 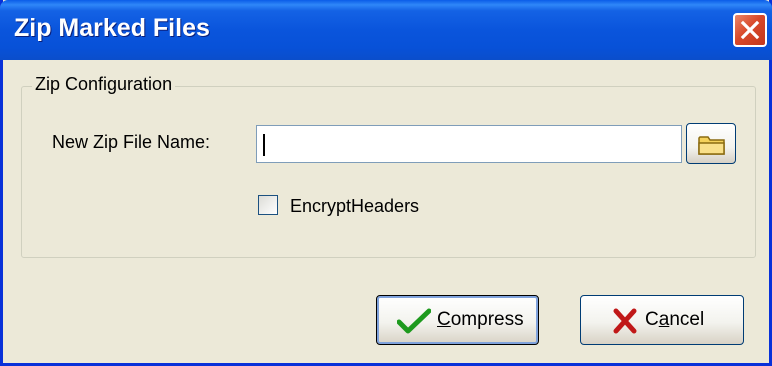 I want to click on window-title: Zip Marked Files, so click(x=112, y=28).